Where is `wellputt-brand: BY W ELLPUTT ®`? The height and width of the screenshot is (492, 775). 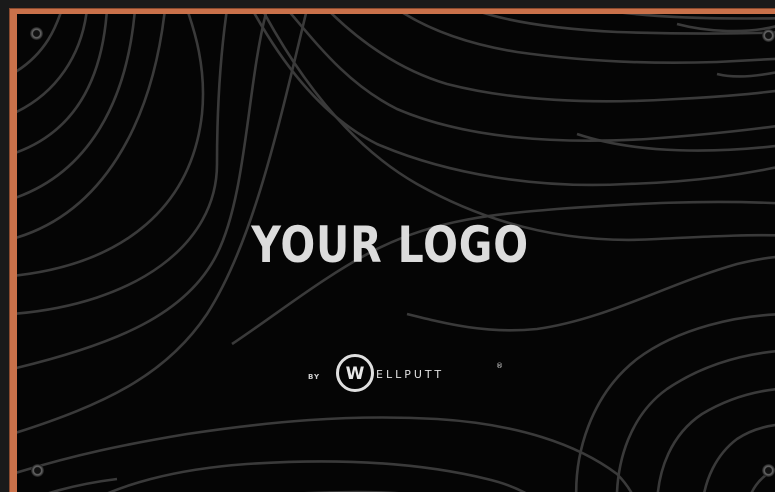
wellputt-brand: BY W ELLPUTT ® is located at coordinates (413, 376).